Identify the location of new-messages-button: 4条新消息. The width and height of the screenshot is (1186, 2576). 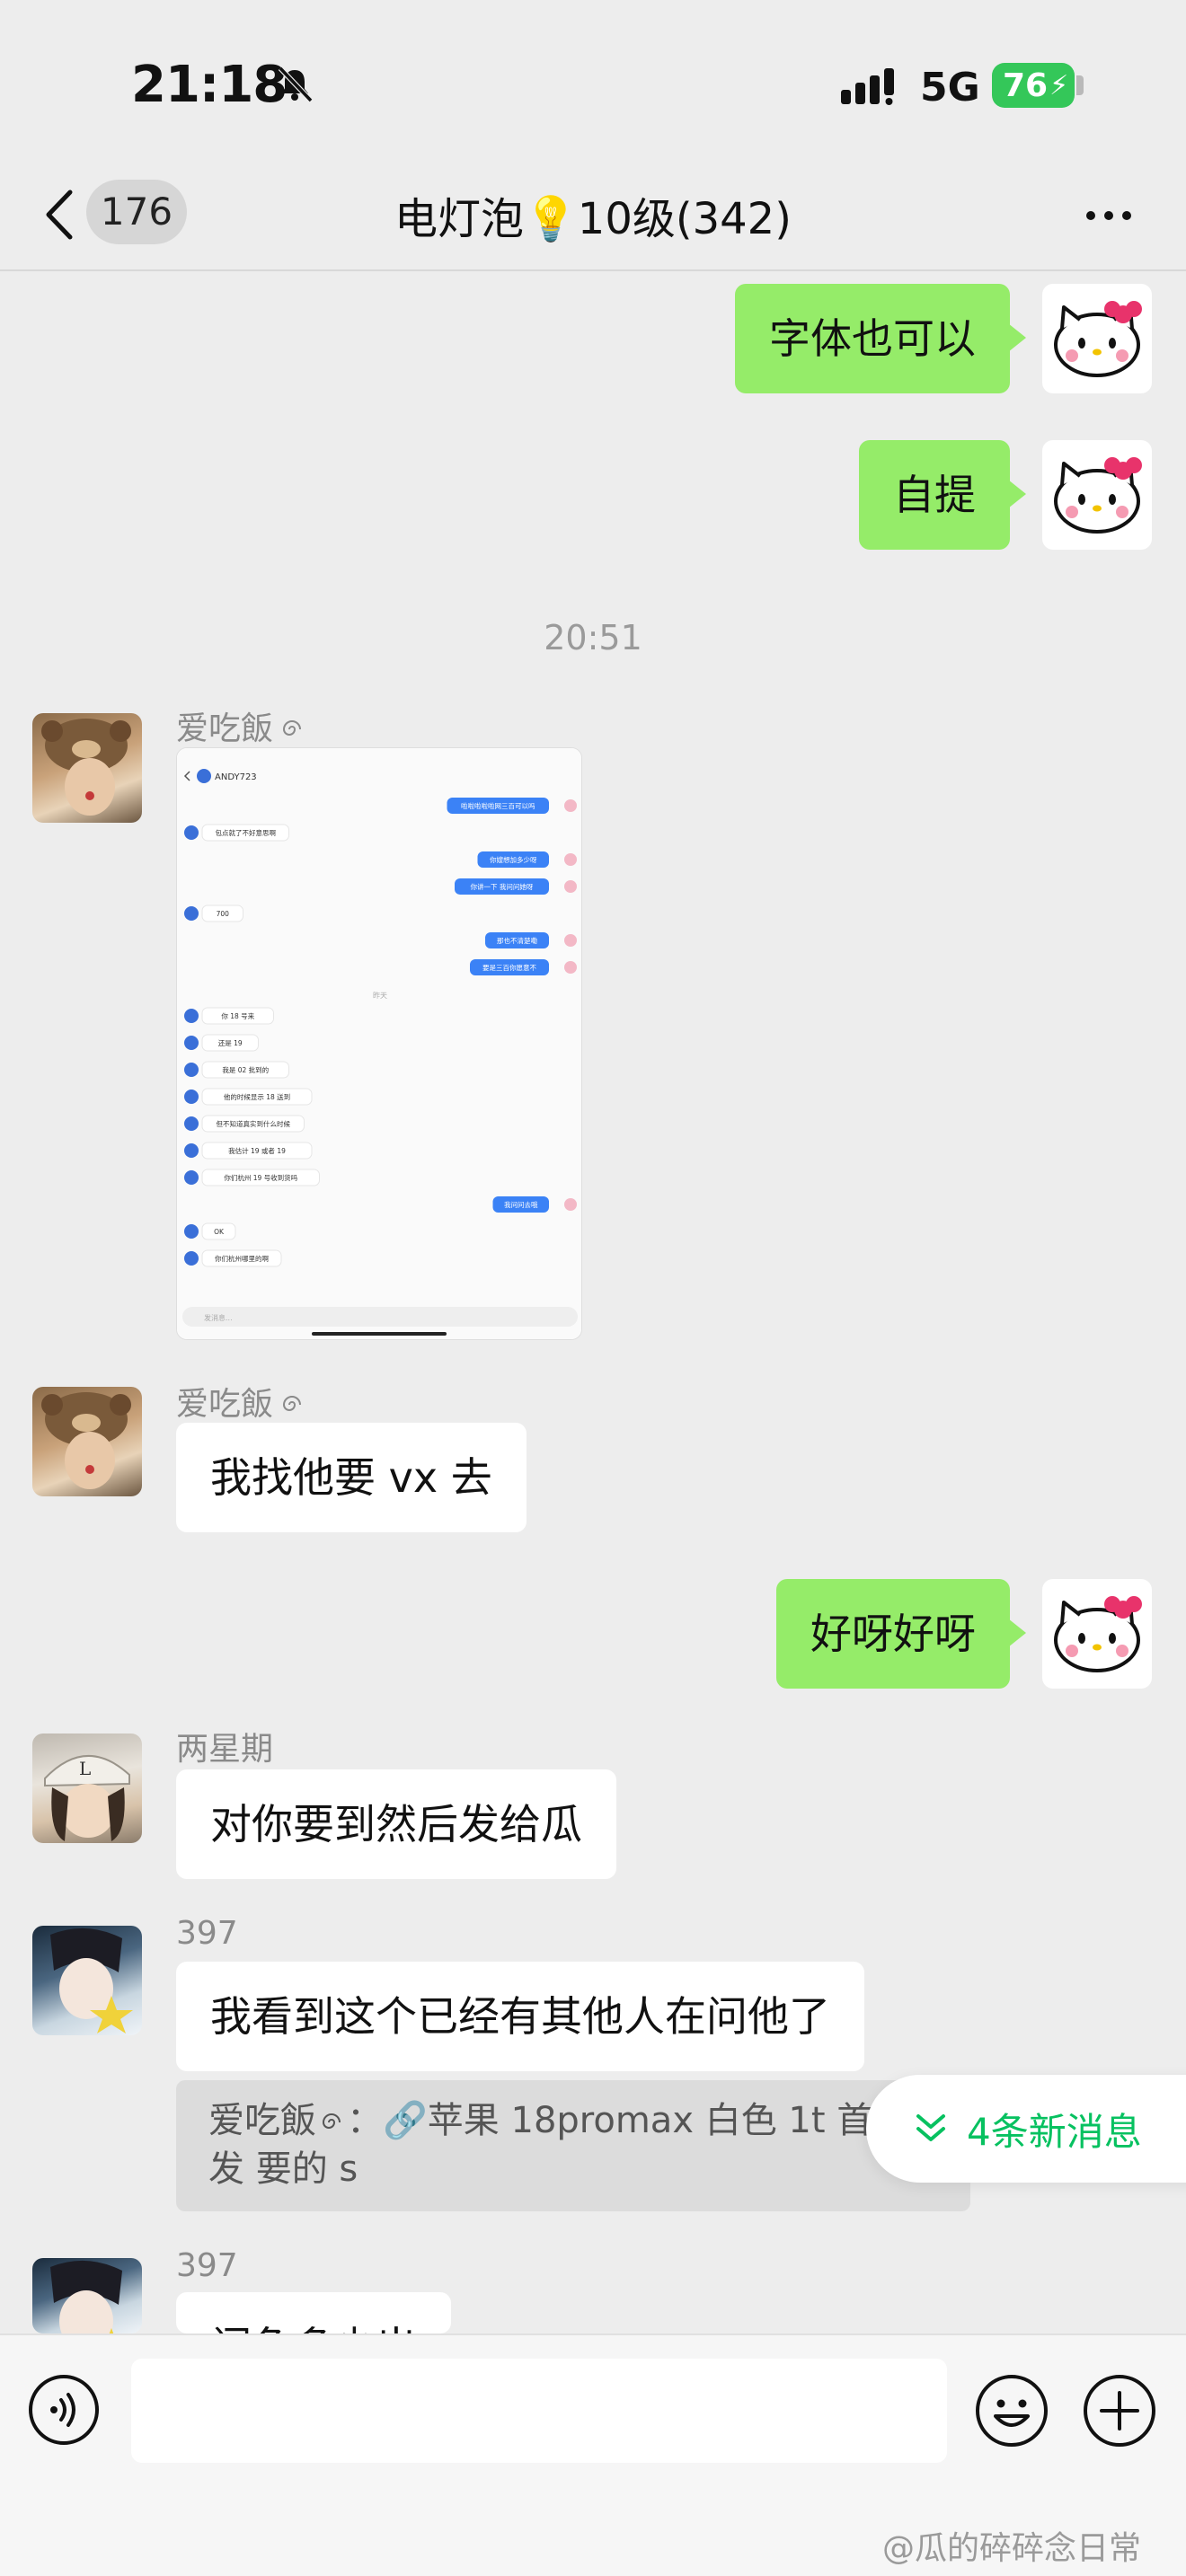
(1026, 2129).